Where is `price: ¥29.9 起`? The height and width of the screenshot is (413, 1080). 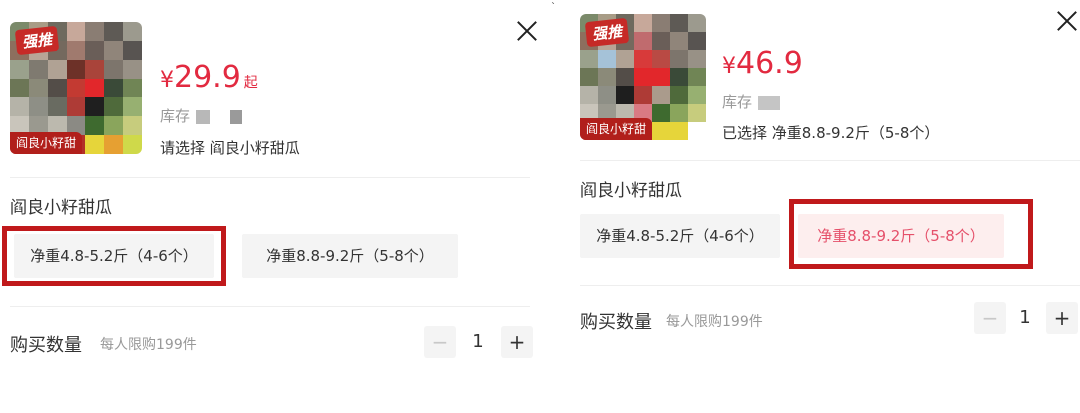
price: ¥29.9 起 is located at coordinates (209, 77).